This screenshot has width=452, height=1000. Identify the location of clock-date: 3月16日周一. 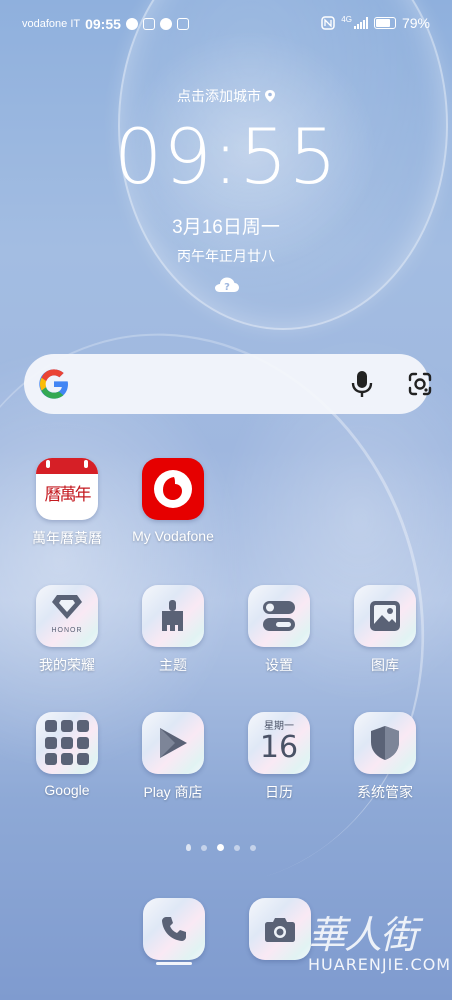
(226, 225).